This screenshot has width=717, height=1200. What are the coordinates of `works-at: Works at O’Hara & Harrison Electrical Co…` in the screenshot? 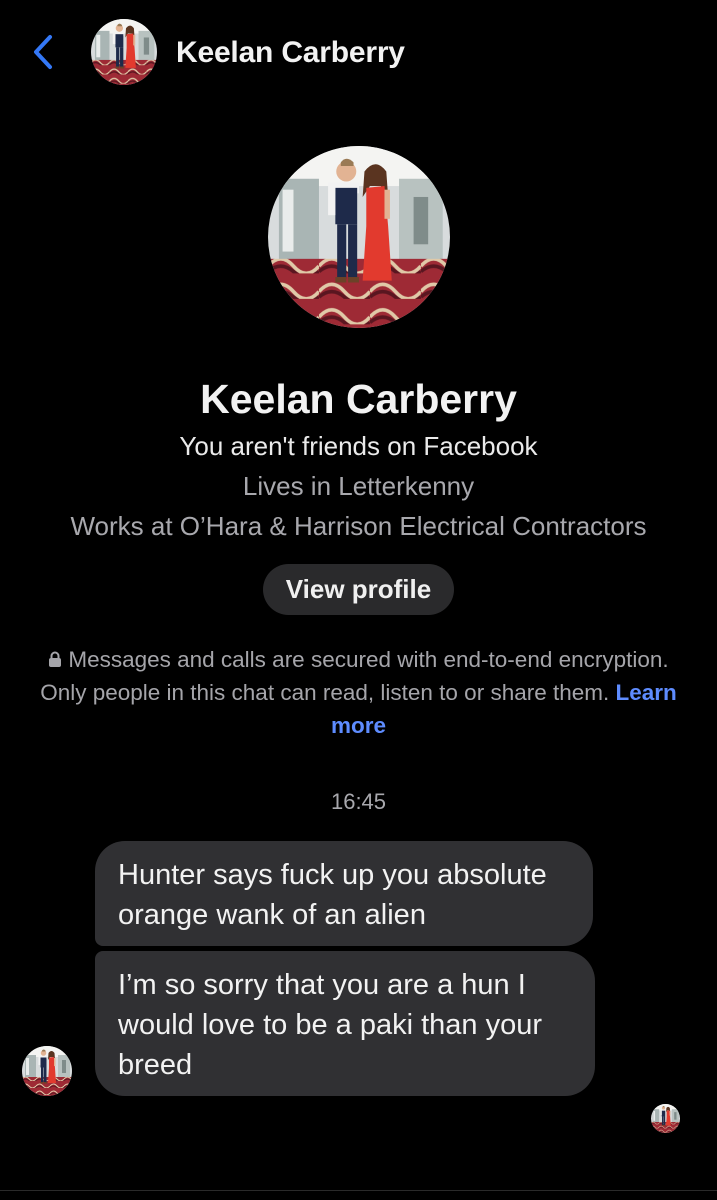 It's located at (358, 526).